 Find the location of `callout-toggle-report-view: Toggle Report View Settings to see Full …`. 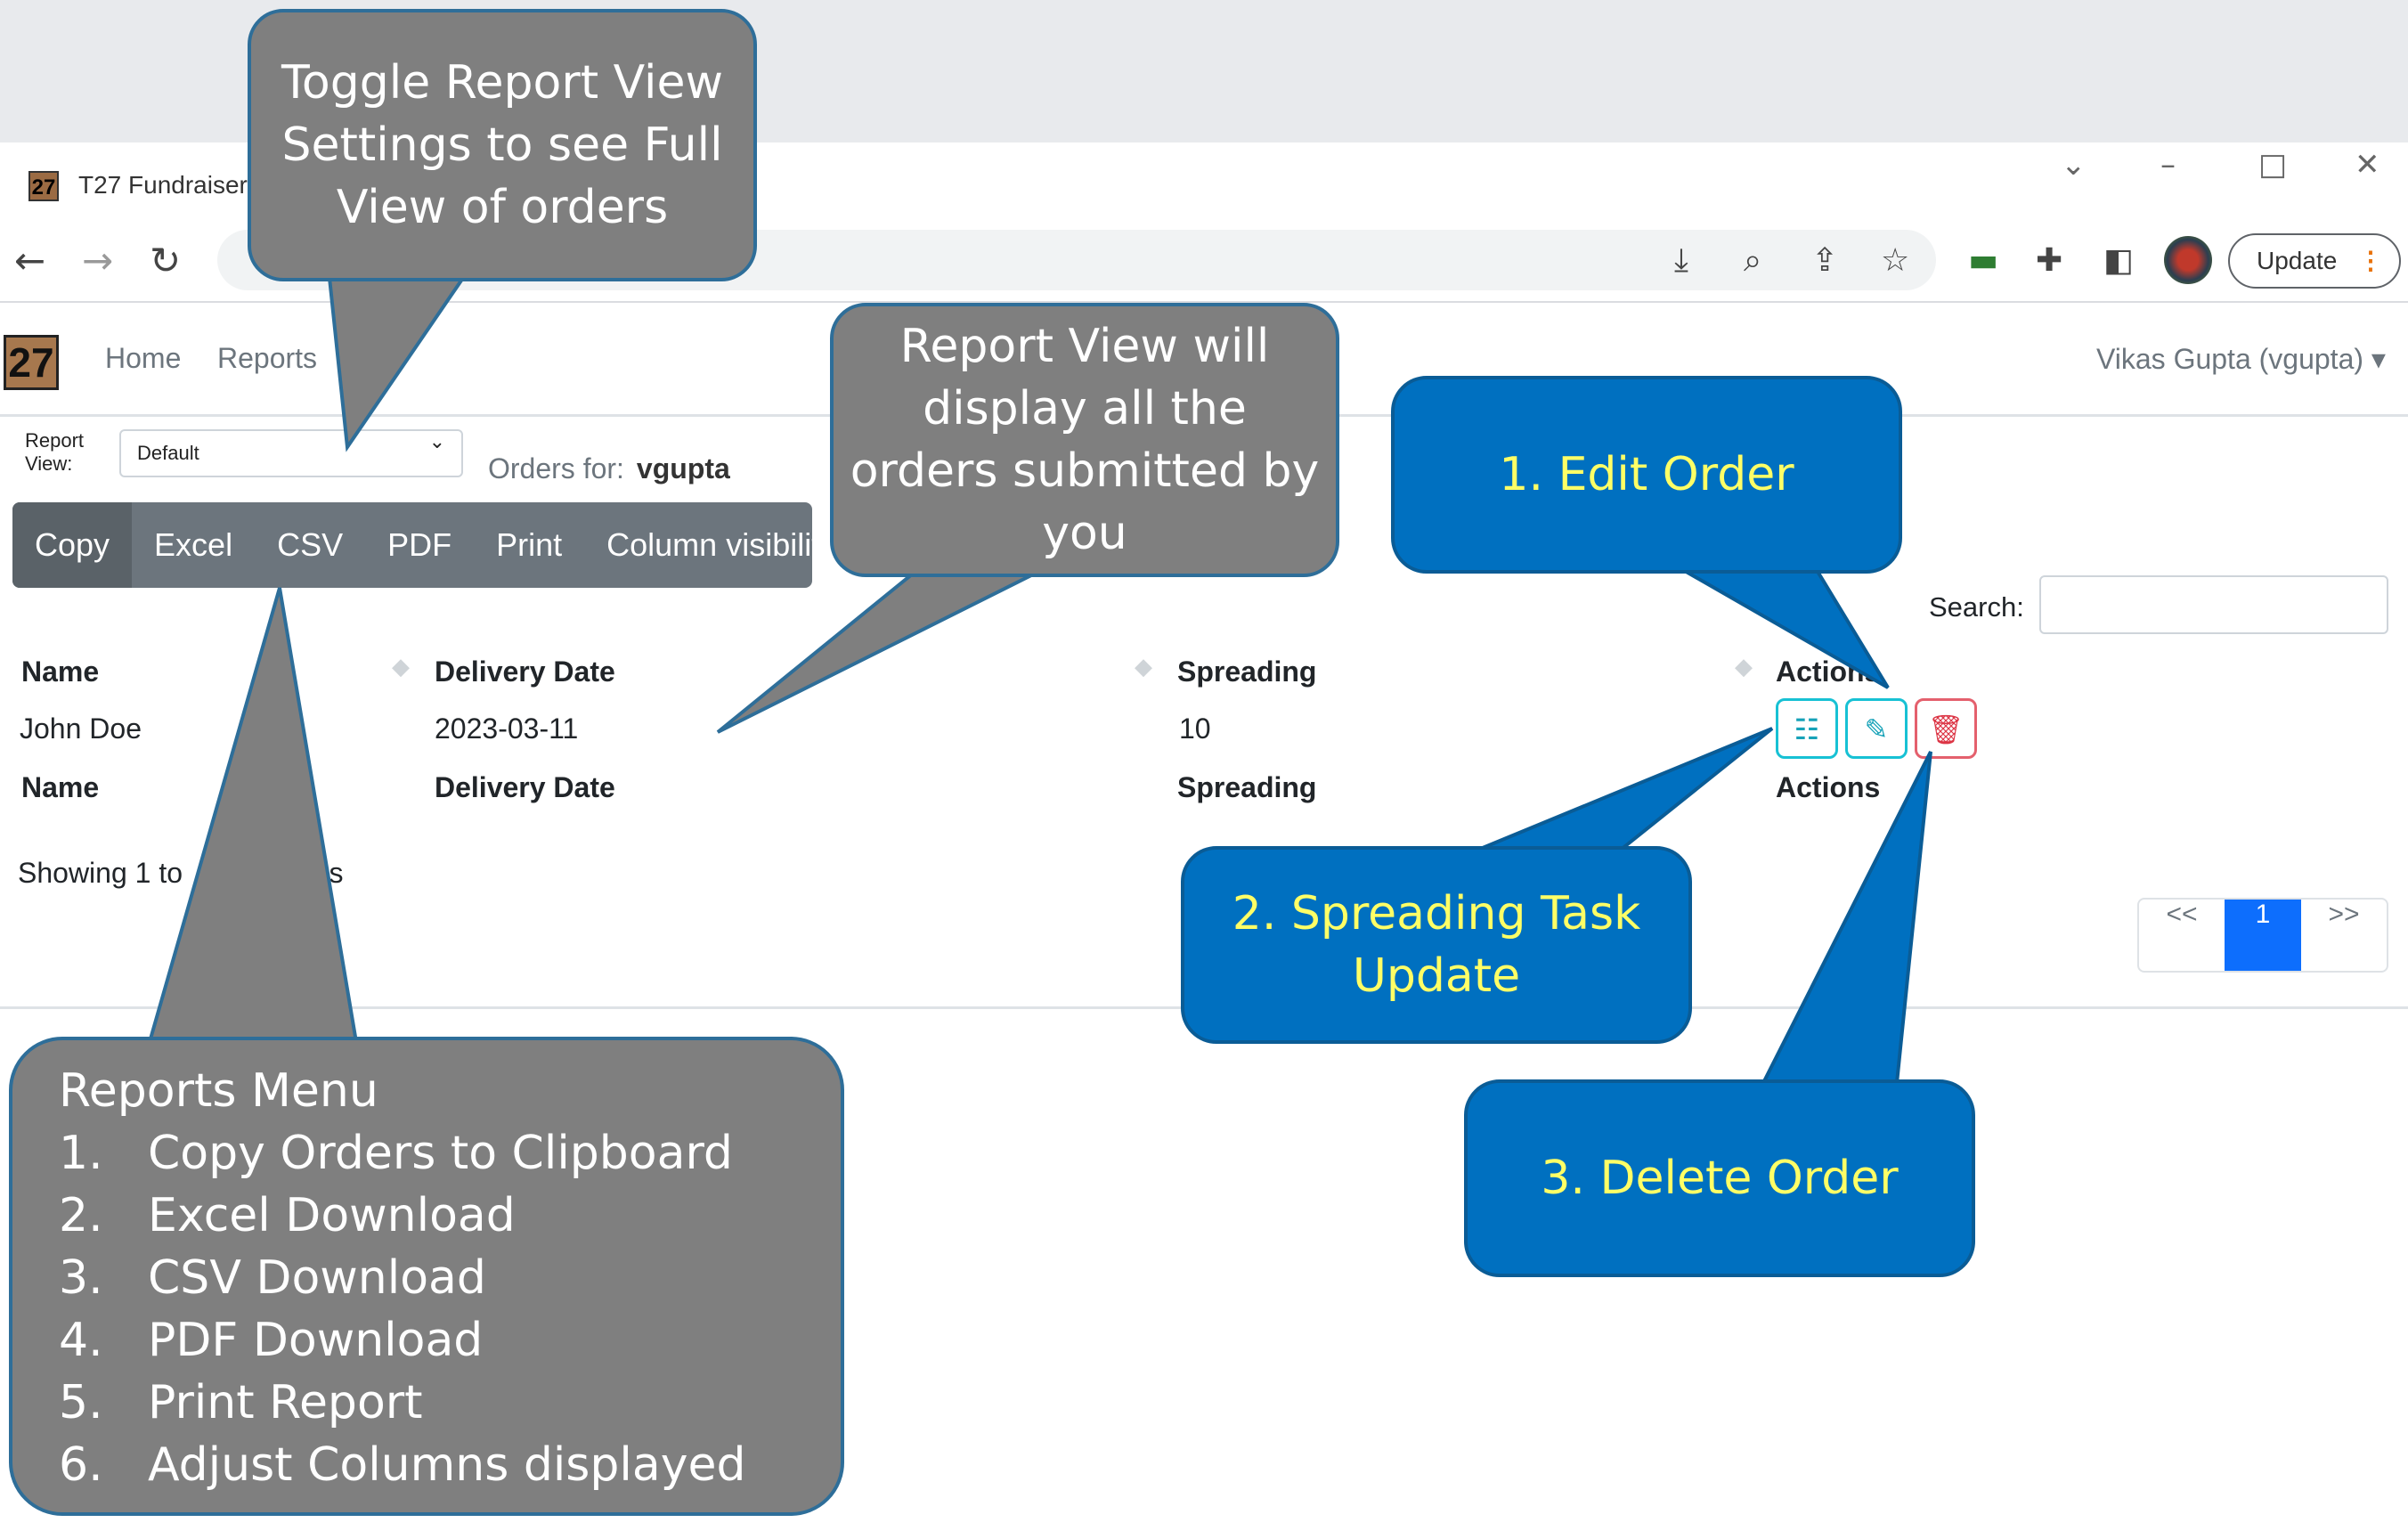

callout-toggle-report-view: Toggle Report View Settings to see Full … is located at coordinates (503, 145).